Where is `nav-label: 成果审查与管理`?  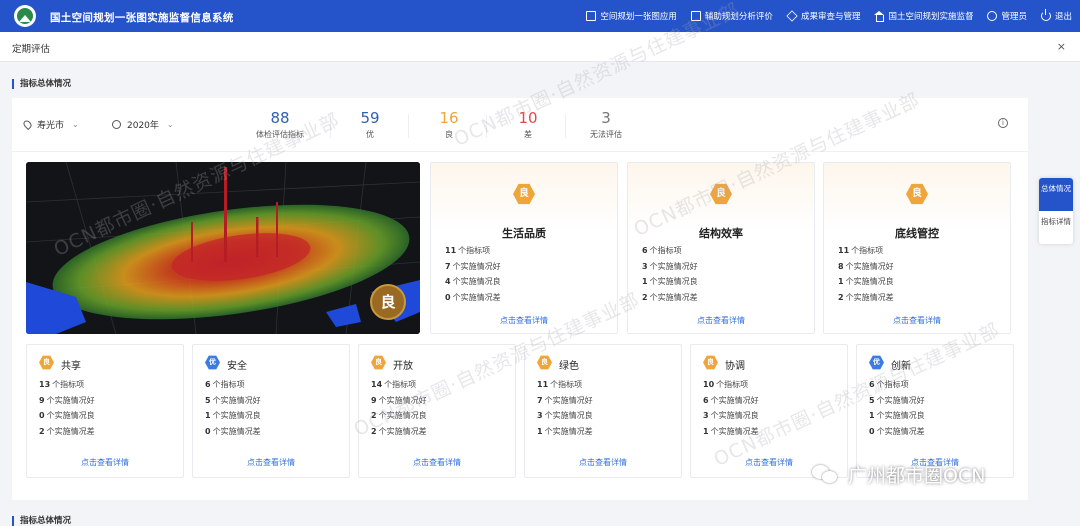
nav-label: 成果审查与管理 is located at coordinates (830, 17).